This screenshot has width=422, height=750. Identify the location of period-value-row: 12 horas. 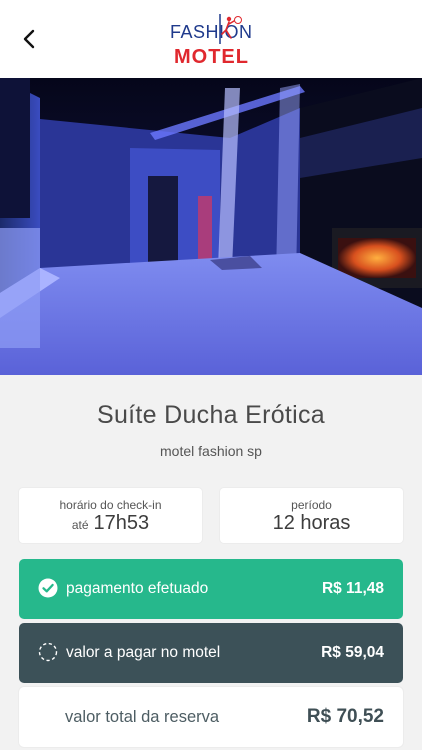
(311, 523).